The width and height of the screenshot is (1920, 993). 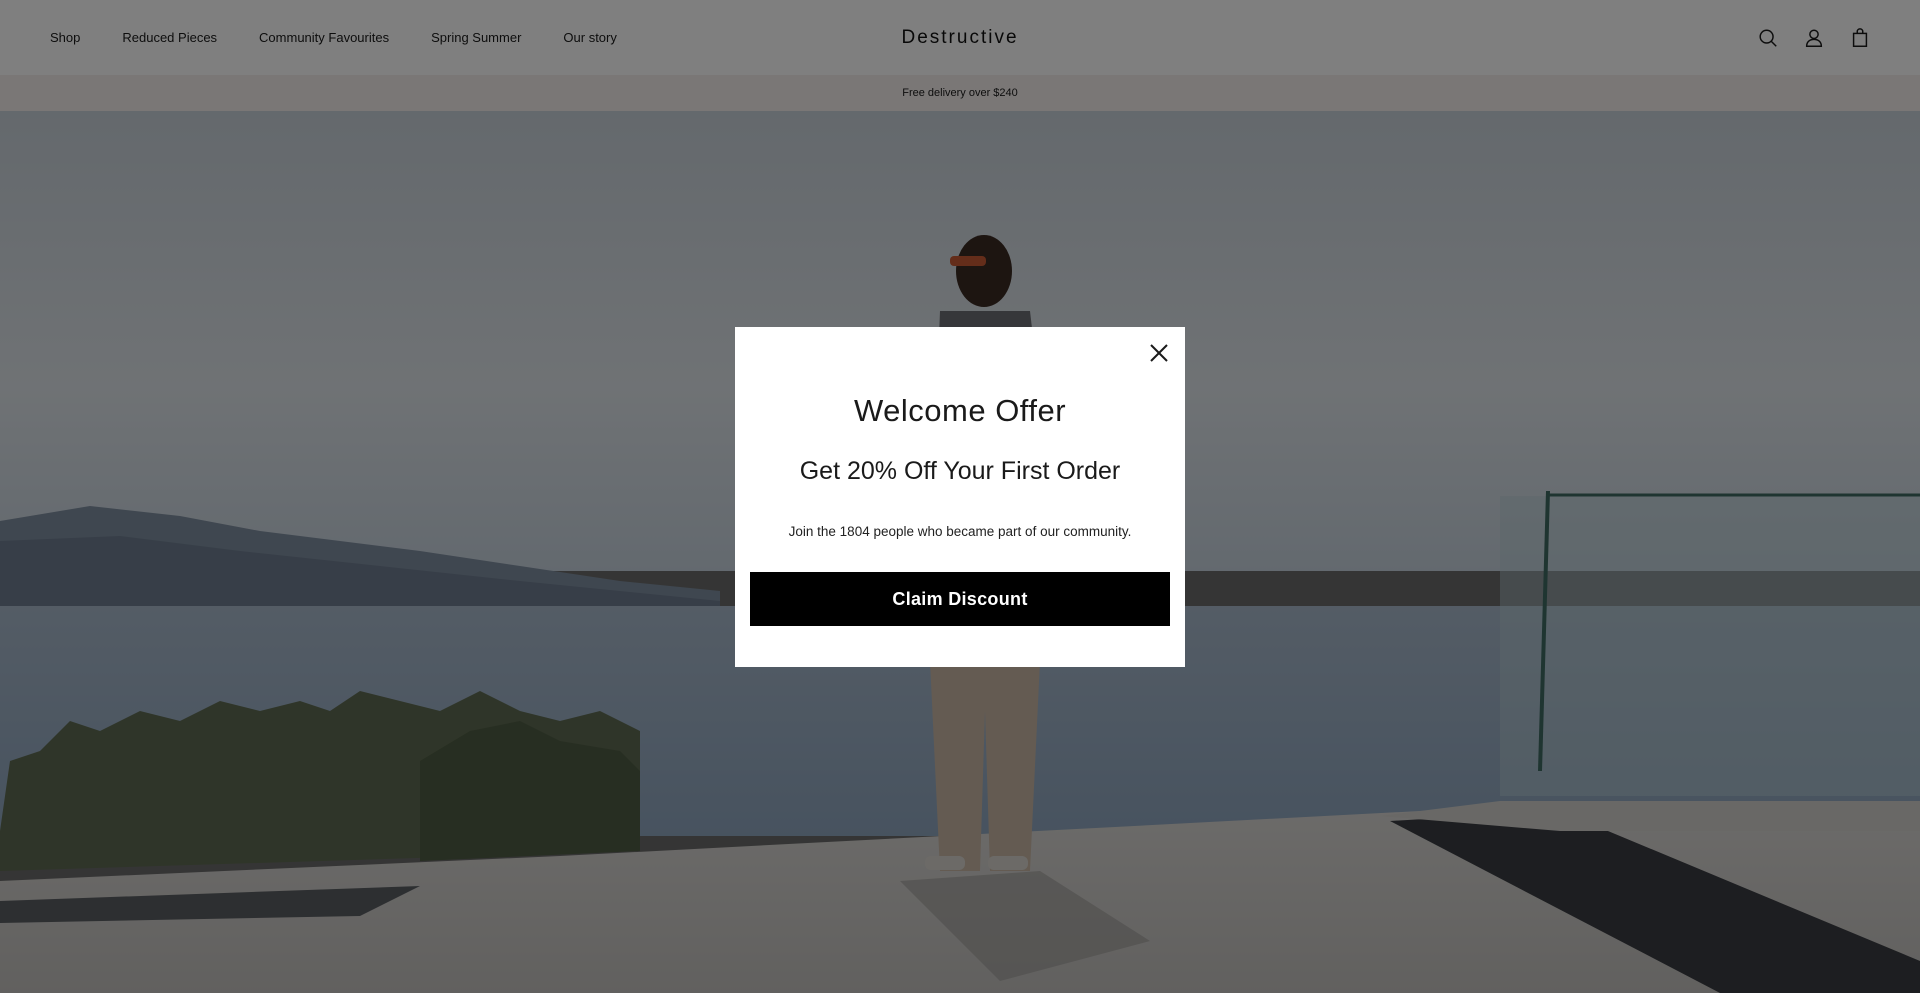 I want to click on close-icon, so click(x=1159, y=353).